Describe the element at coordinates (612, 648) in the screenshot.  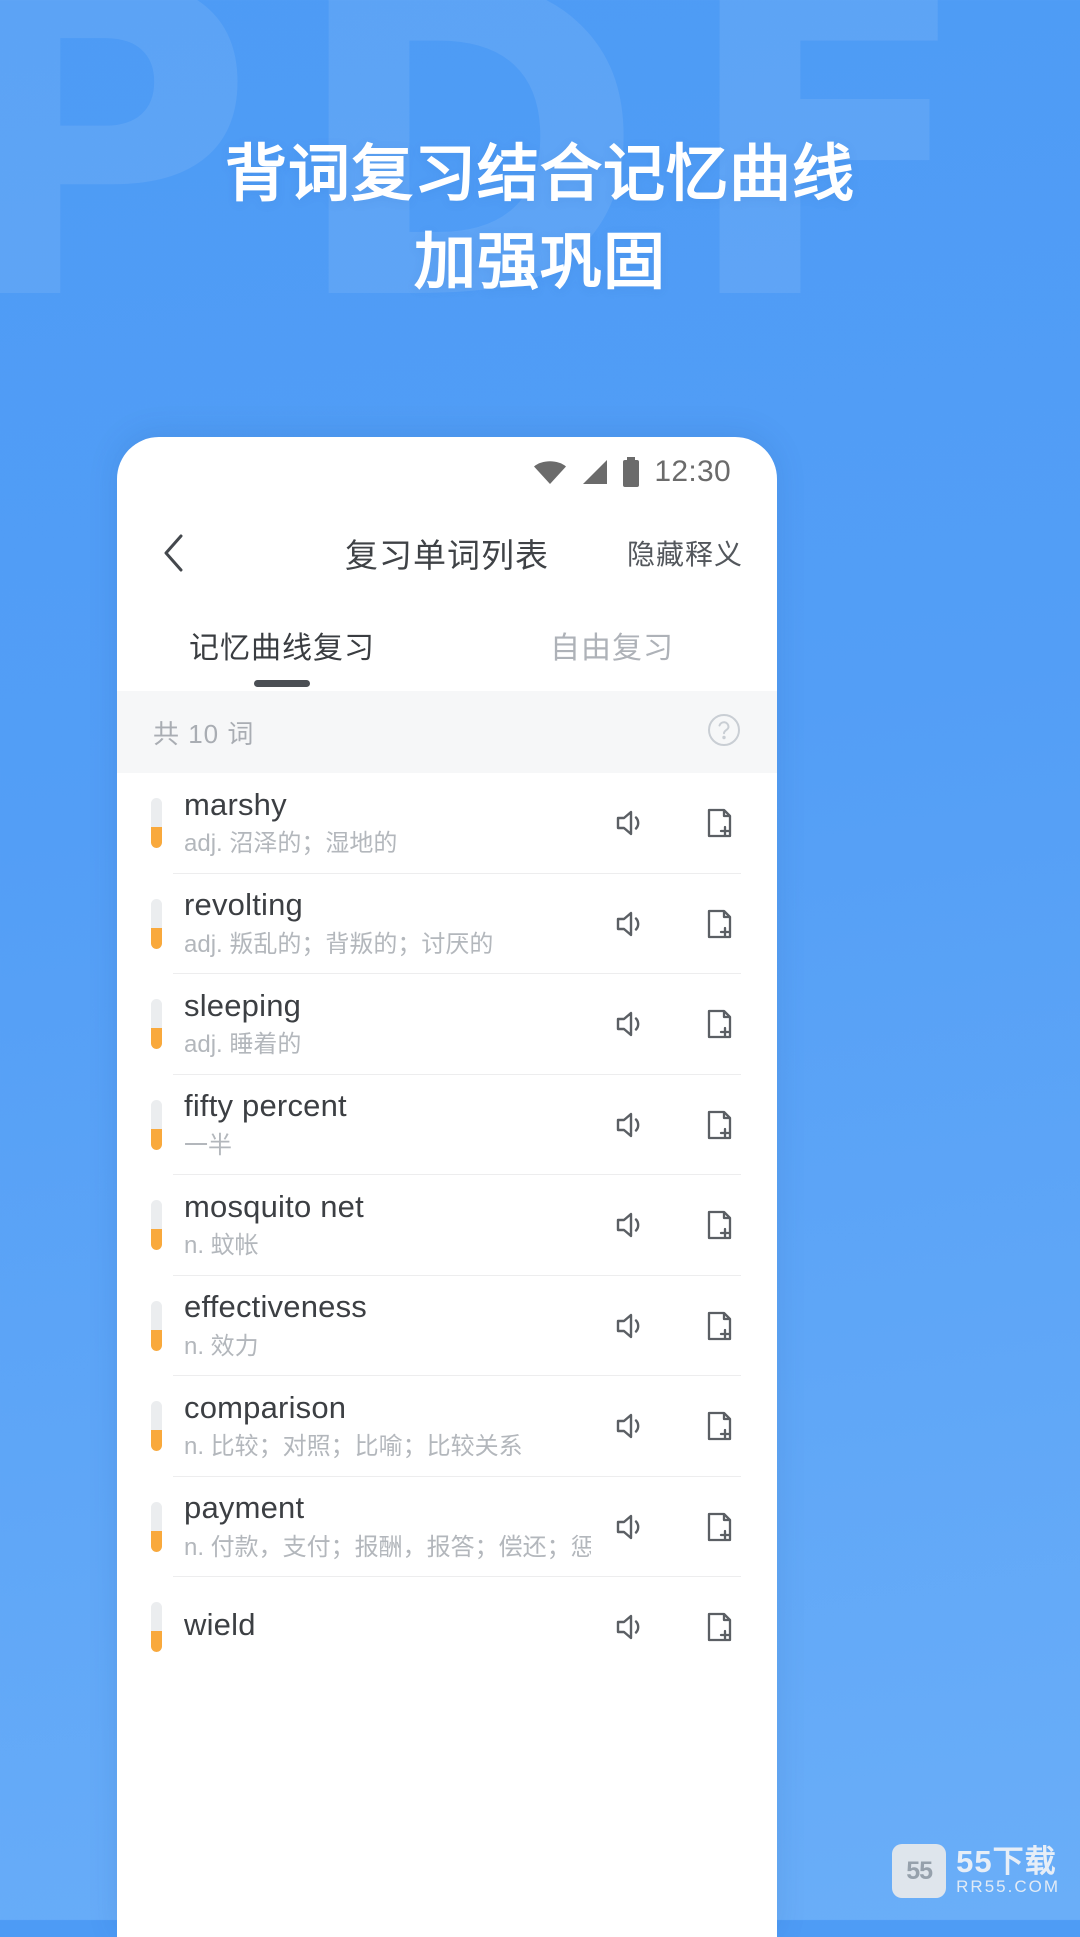
I see `tab-label: 自由复习` at that location.